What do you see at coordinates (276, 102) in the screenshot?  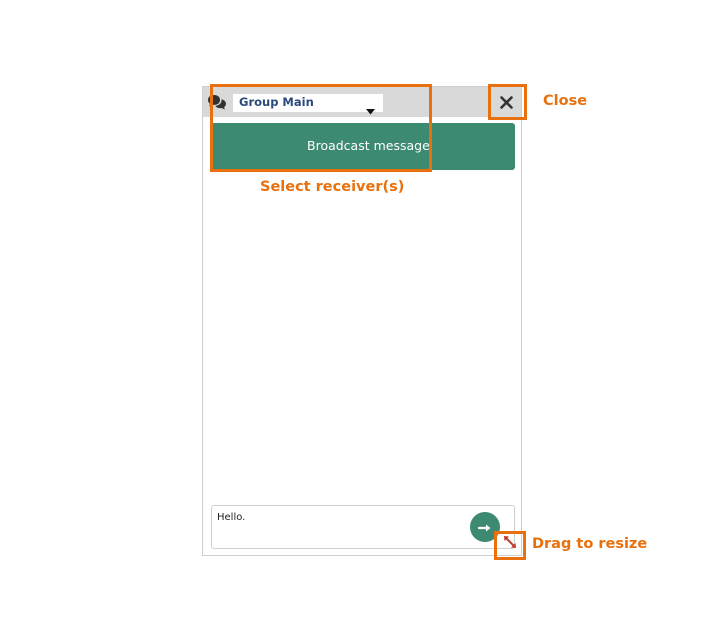 I see `receiver-select-value: Group Main` at bounding box center [276, 102].